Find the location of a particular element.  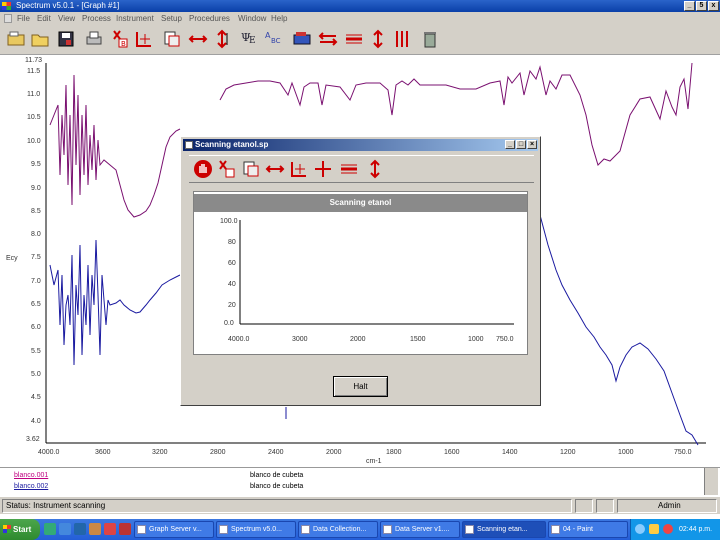

menu-setup: Setup is located at coordinates (171, 18).